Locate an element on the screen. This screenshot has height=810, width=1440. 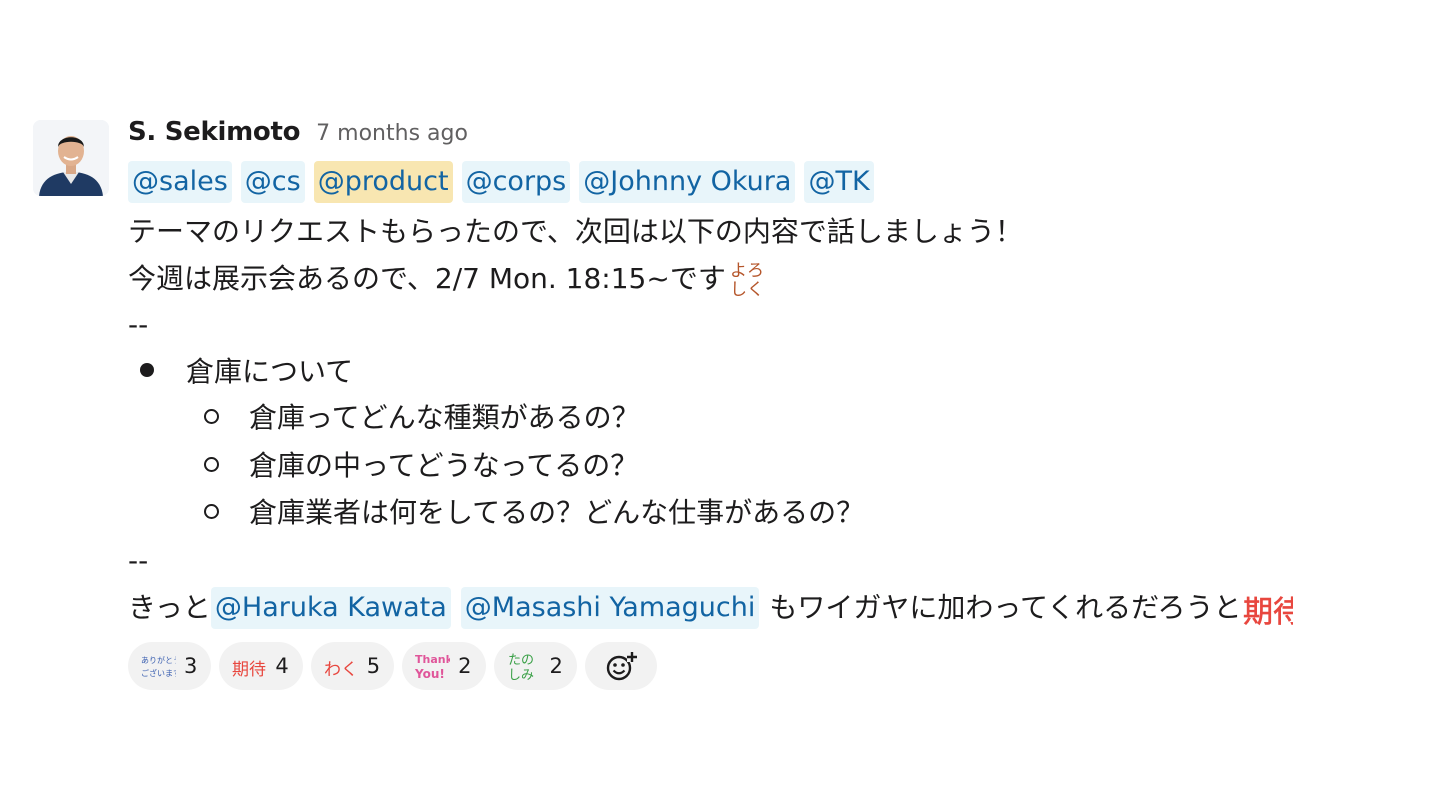
mention-corps: @corps is located at coordinates (516, 182).